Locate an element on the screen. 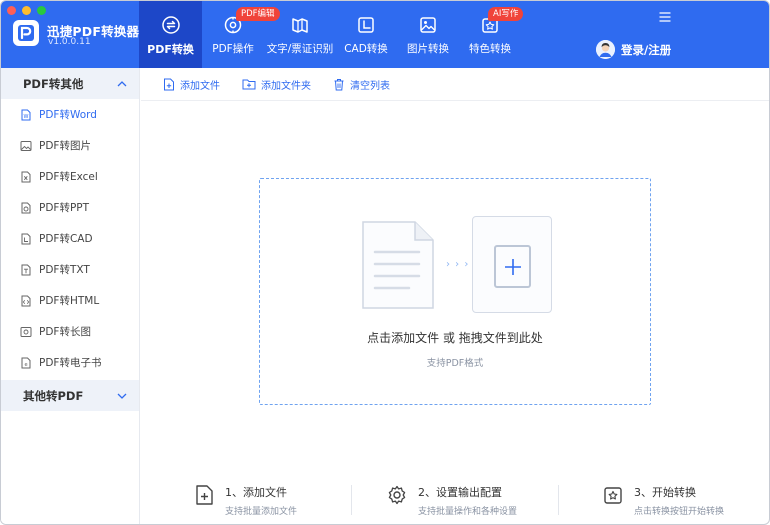  sidebar-item-pdf-to-ebook: e PDF转电子书 is located at coordinates (70, 362).